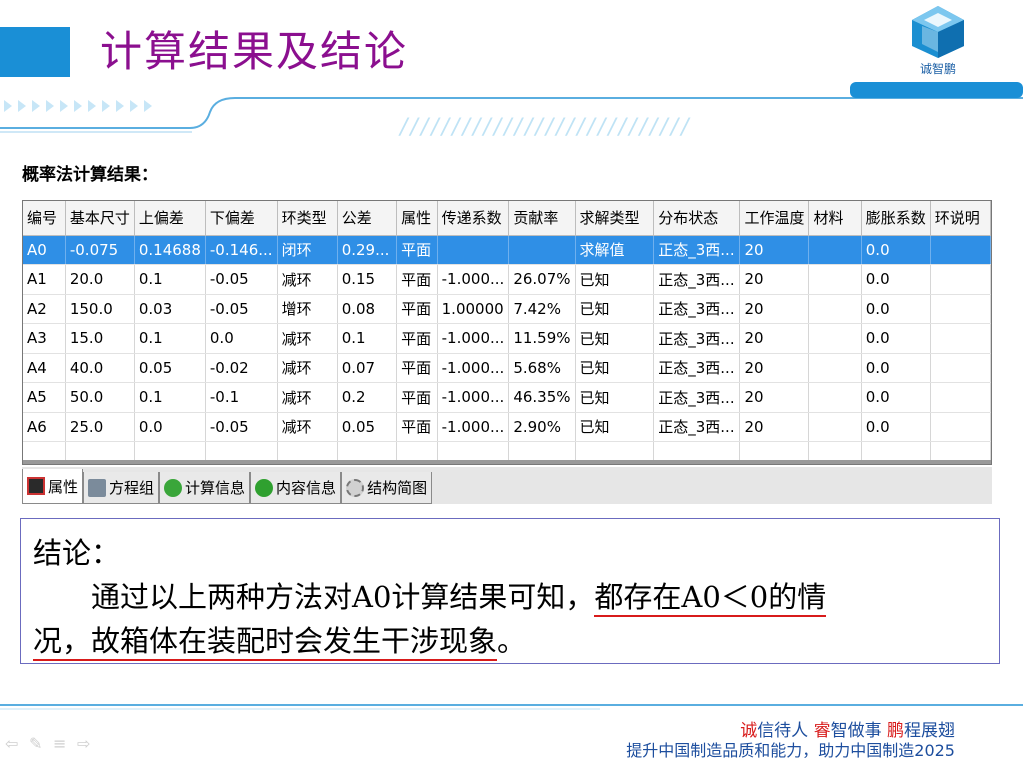 The height and width of the screenshot is (765, 1023). What do you see at coordinates (170, 250) in the screenshot?
I see `table-cell: 0.14688` at bounding box center [170, 250].